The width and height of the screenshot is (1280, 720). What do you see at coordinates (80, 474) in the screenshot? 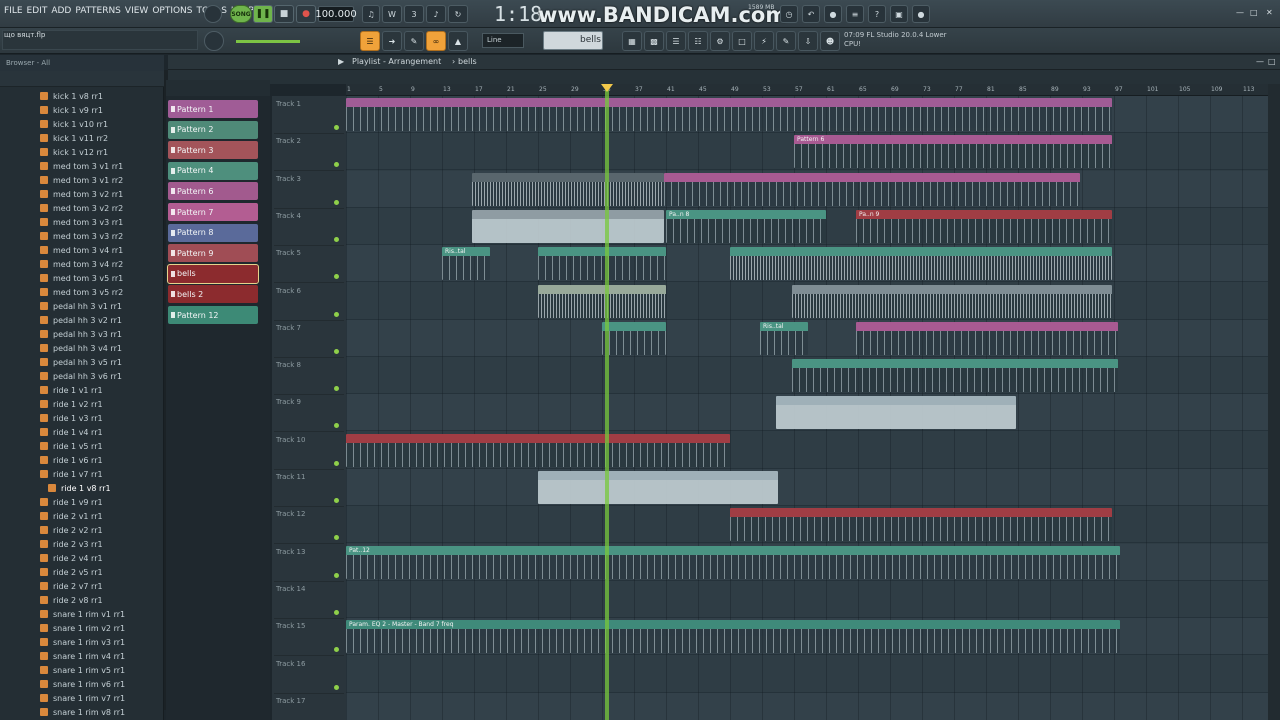
I see `browser-file-item: ride 1 v7 rr1` at bounding box center [80, 474].